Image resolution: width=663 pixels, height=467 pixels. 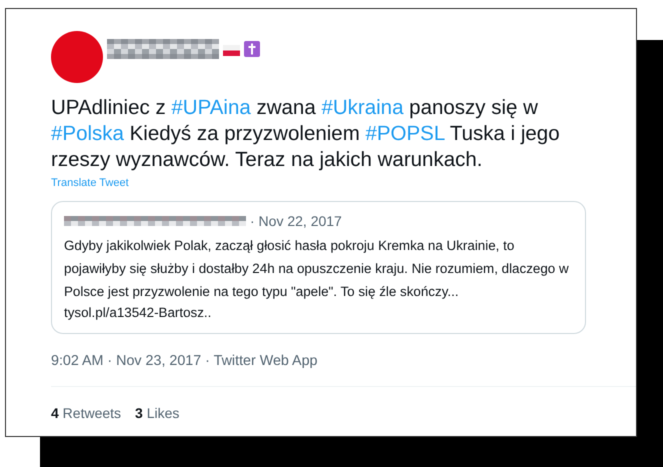 What do you see at coordinates (306, 134) in the screenshot?
I see `tweet-text: UPAdliniec z #UPAina zwana #Ukraina panoszy się w #Polska Kiedyś za przyzwoleniem #POPSL Tuska i jego rzeszy wyznawców. Teraz na jakich warunkach.` at bounding box center [306, 134].